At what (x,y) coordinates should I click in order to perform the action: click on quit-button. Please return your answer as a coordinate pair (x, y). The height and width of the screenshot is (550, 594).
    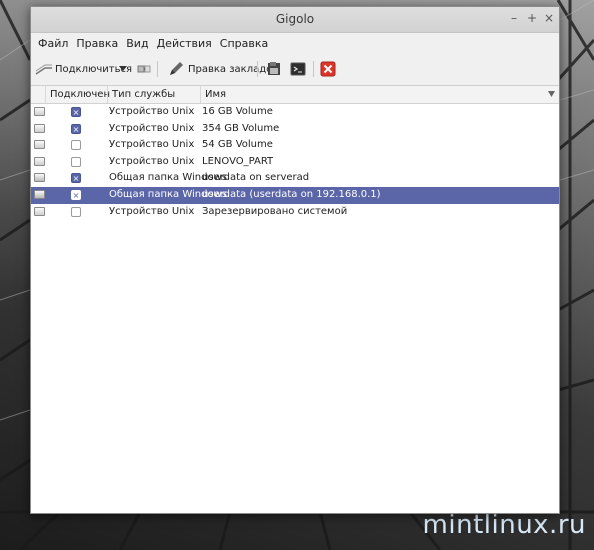
    Looking at the image, I should click on (328, 69).